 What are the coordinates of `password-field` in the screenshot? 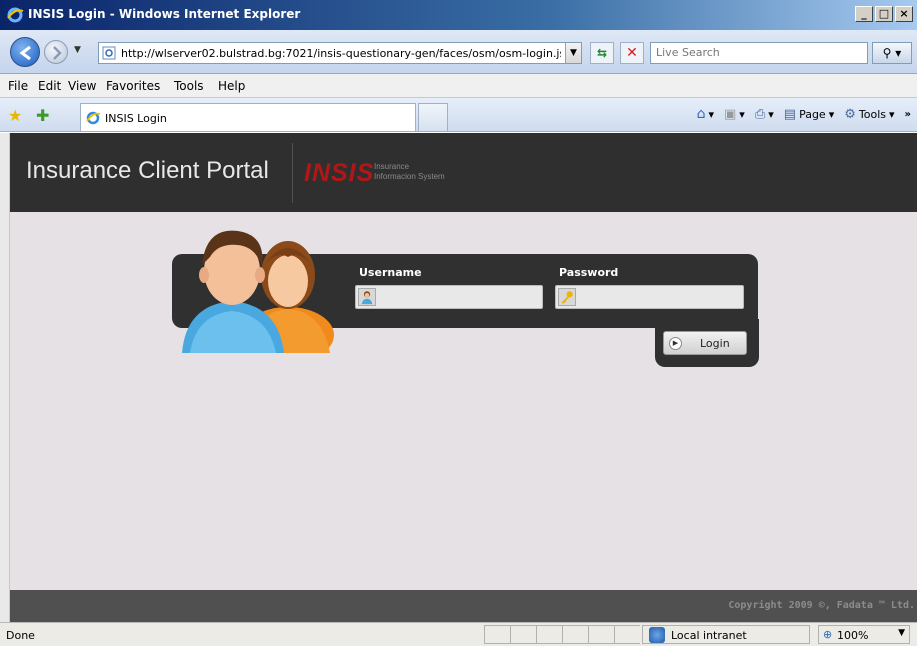 It's located at (649, 297).